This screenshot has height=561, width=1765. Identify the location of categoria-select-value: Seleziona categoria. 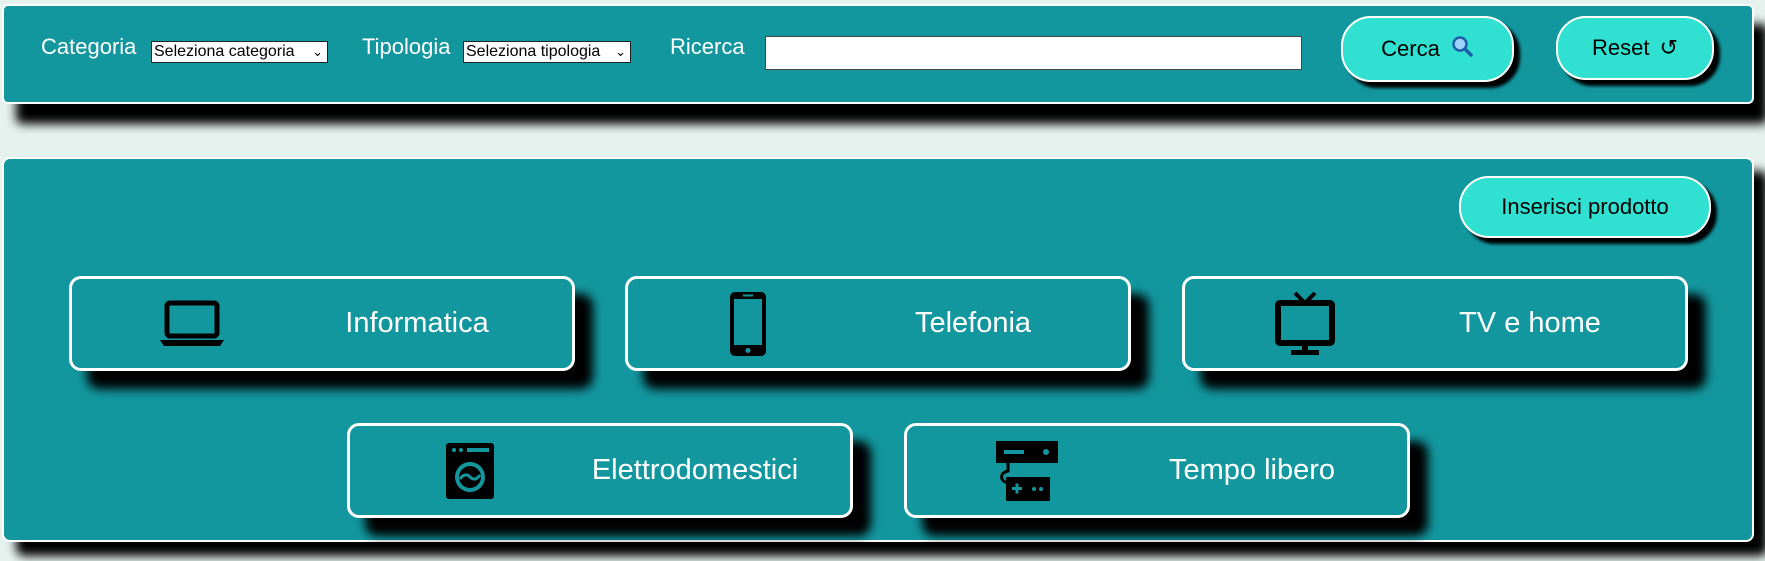
(224, 51).